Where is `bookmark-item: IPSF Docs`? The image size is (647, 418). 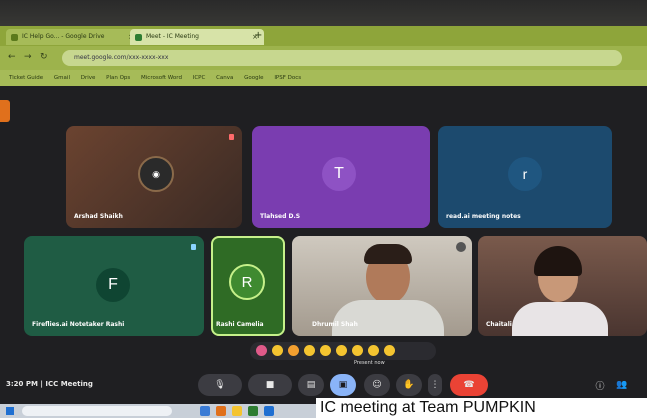
bookmark-item: IPSF Docs is located at coordinates (287, 78).